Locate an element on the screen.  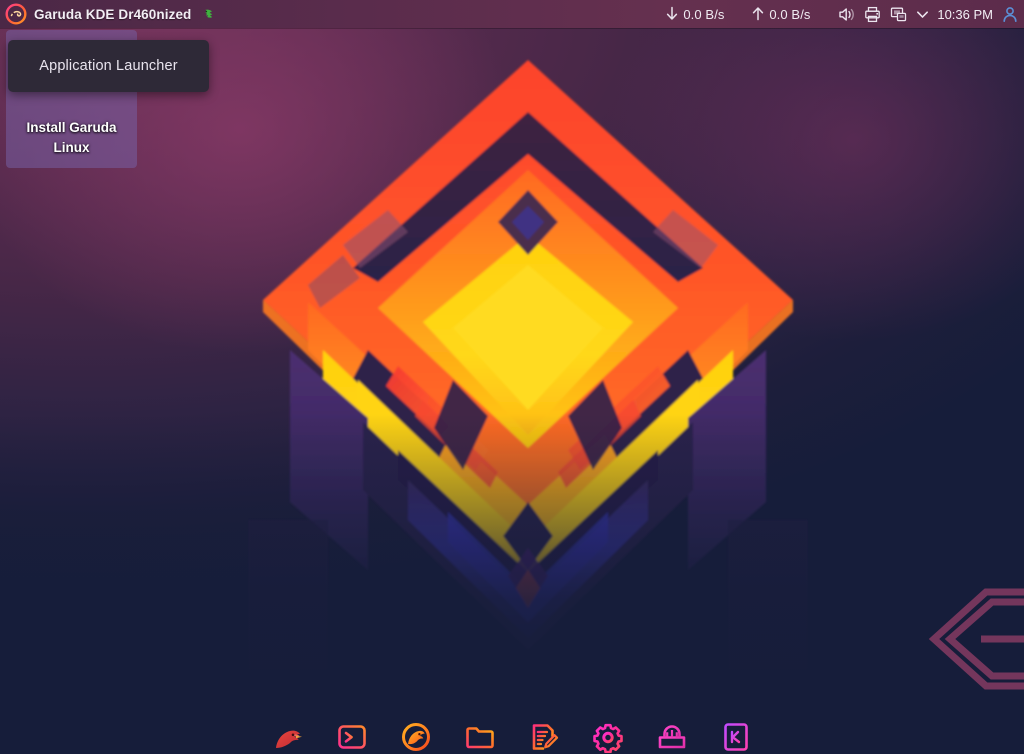
user-account-icon is located at coordinates (1010, 14).